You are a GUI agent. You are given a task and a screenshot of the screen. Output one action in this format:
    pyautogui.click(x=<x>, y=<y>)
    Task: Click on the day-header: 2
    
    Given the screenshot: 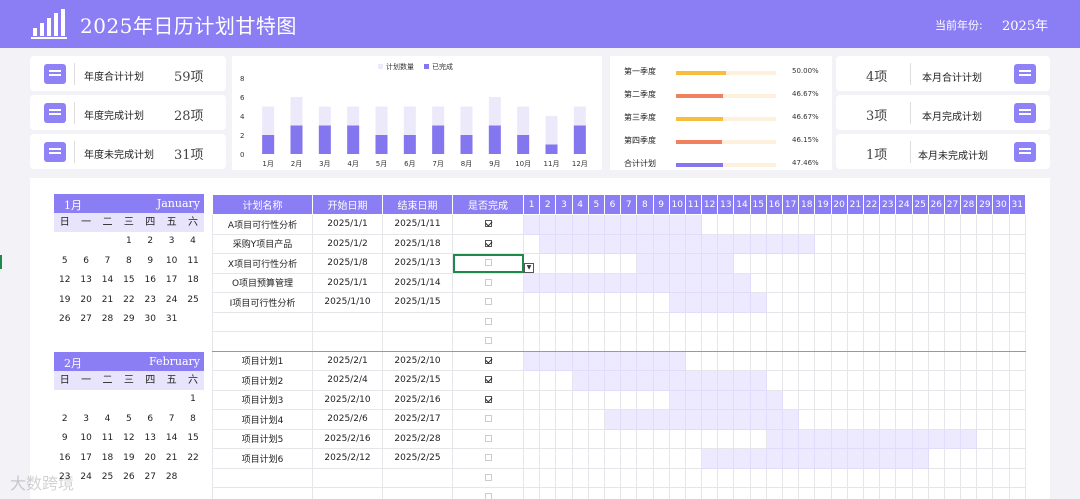 What is the action you would take?
    pyautogui.click(x=548, y=204)
    